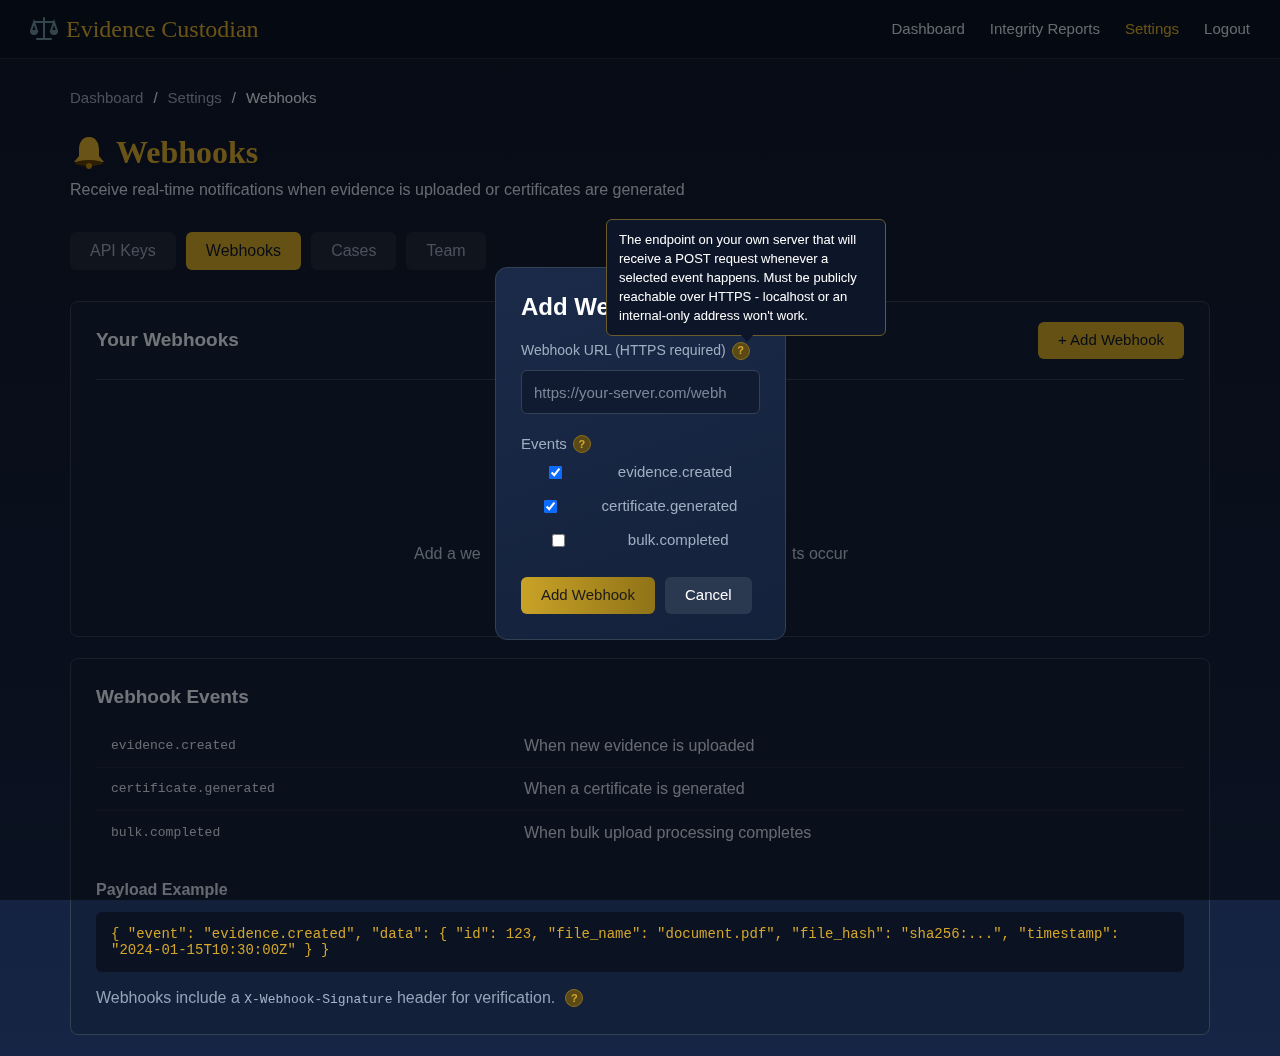 The width and height of the screenshot is (1280, 1056). Describe the element at coordinates (588, 595) in the screenshot. I see `submit-button: Add Webhook` at that location.